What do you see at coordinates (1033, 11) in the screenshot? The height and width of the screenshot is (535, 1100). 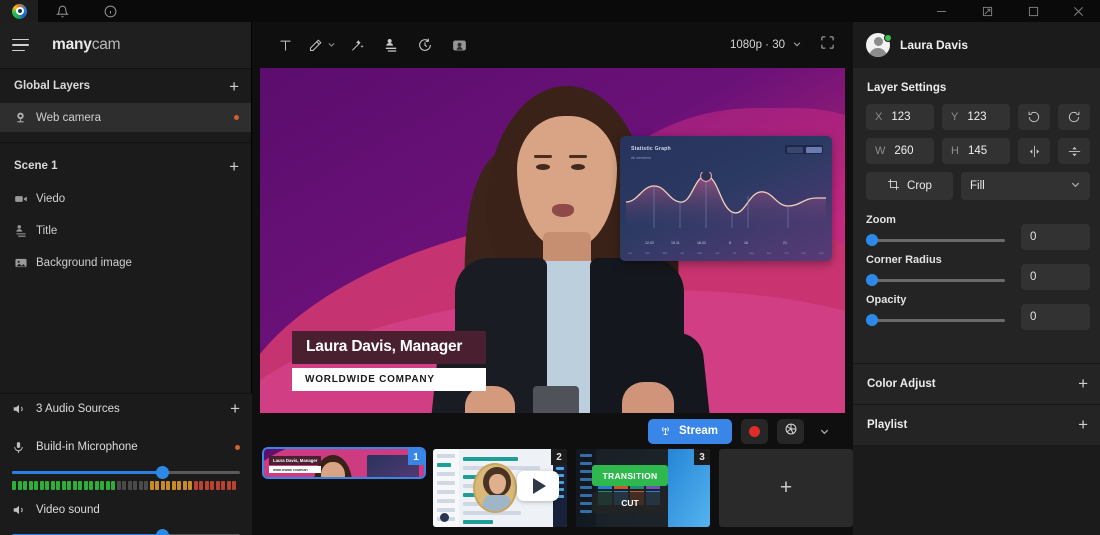 I see `maximize-button` at bounding box center [1033, 11].